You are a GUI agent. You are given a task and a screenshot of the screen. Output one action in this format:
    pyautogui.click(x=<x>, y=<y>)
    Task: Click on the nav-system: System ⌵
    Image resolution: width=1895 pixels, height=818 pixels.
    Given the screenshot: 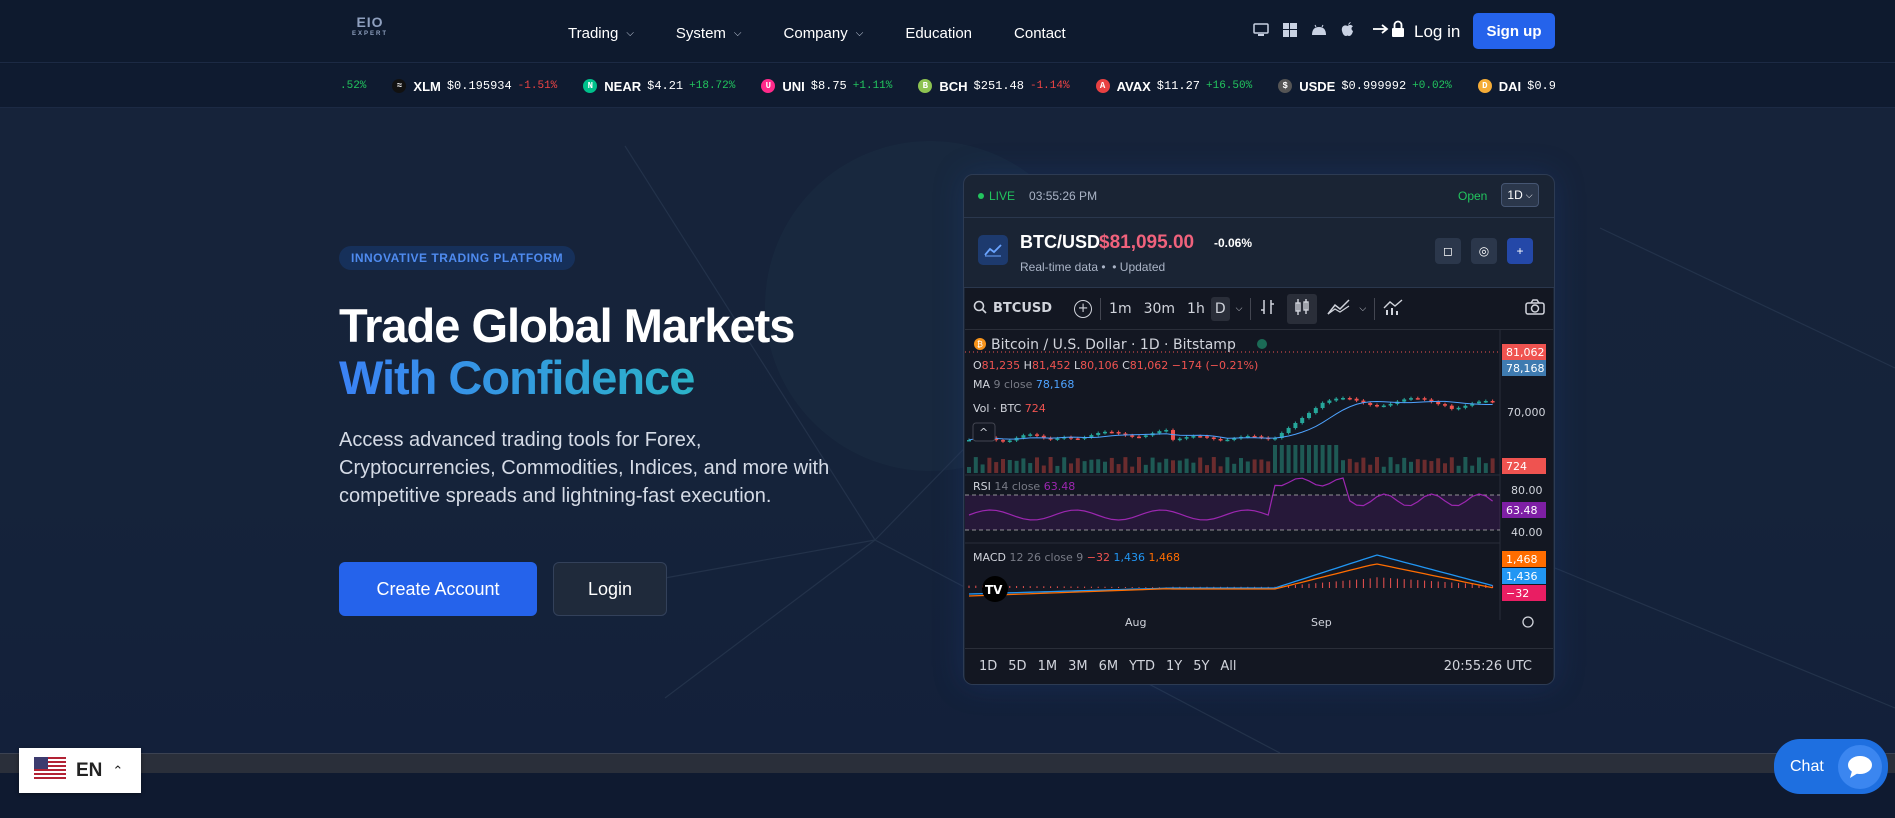 What is the action you would take?
    pyautogui.click(x=709, y=33)
    